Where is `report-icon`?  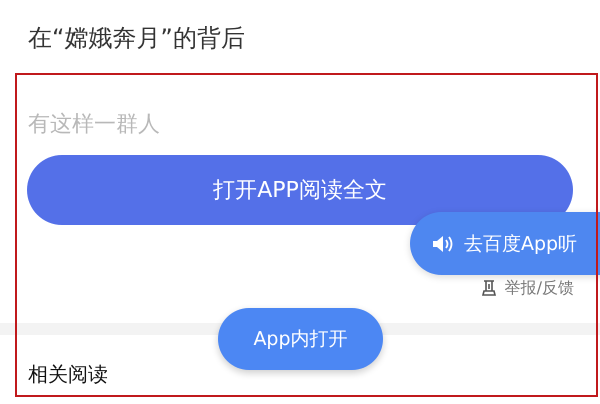
report-icon is located at coordinates (488, 288).